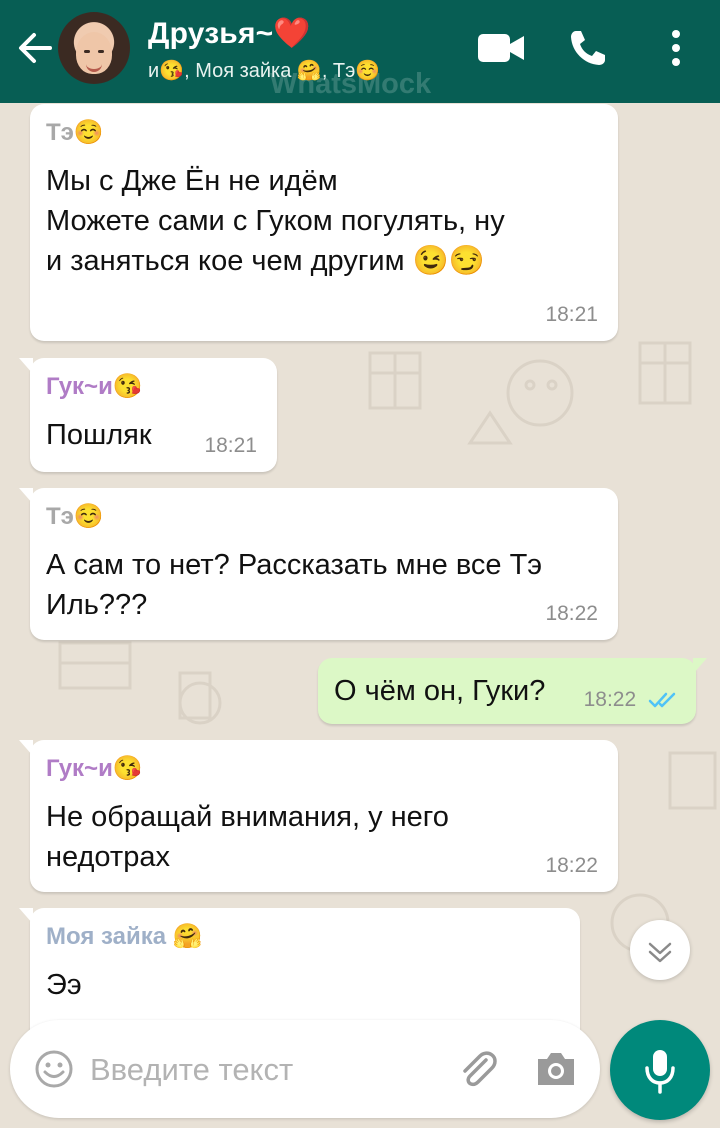 This screenshot has width=720, height=1128. I want to click on phone-icon, so click(588, 48).